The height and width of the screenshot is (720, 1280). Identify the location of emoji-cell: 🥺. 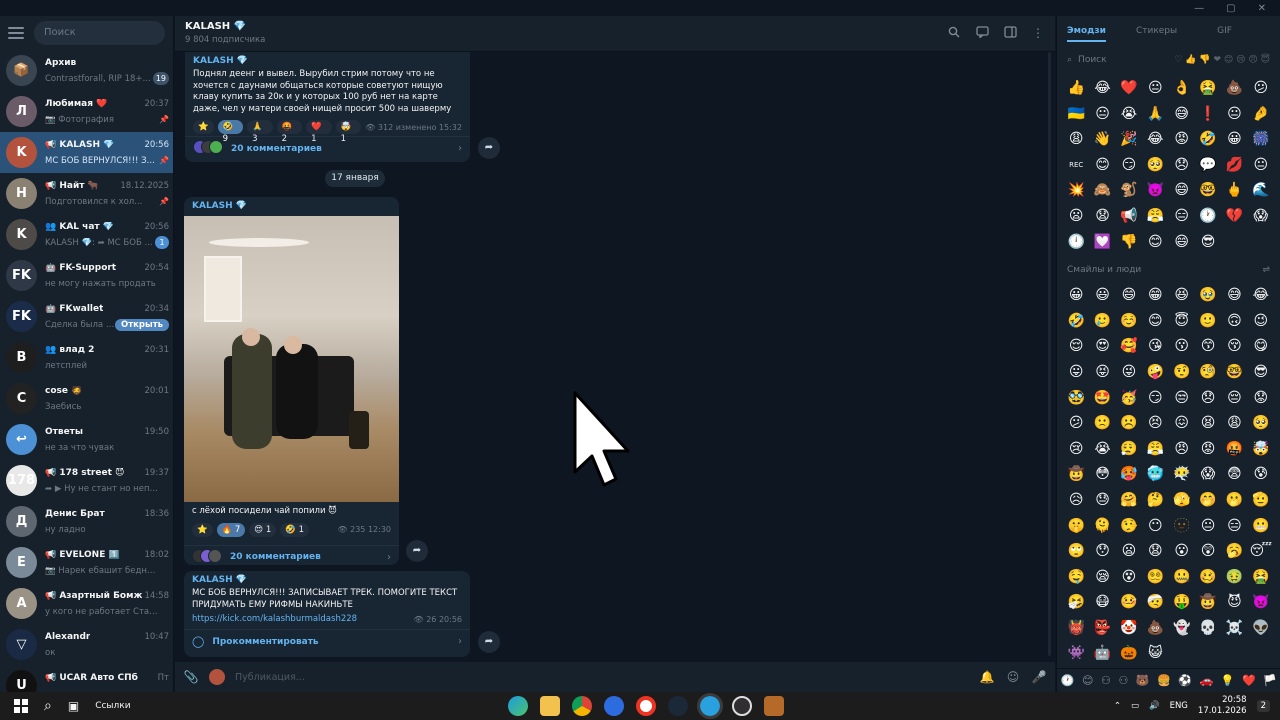
(1155, 166).